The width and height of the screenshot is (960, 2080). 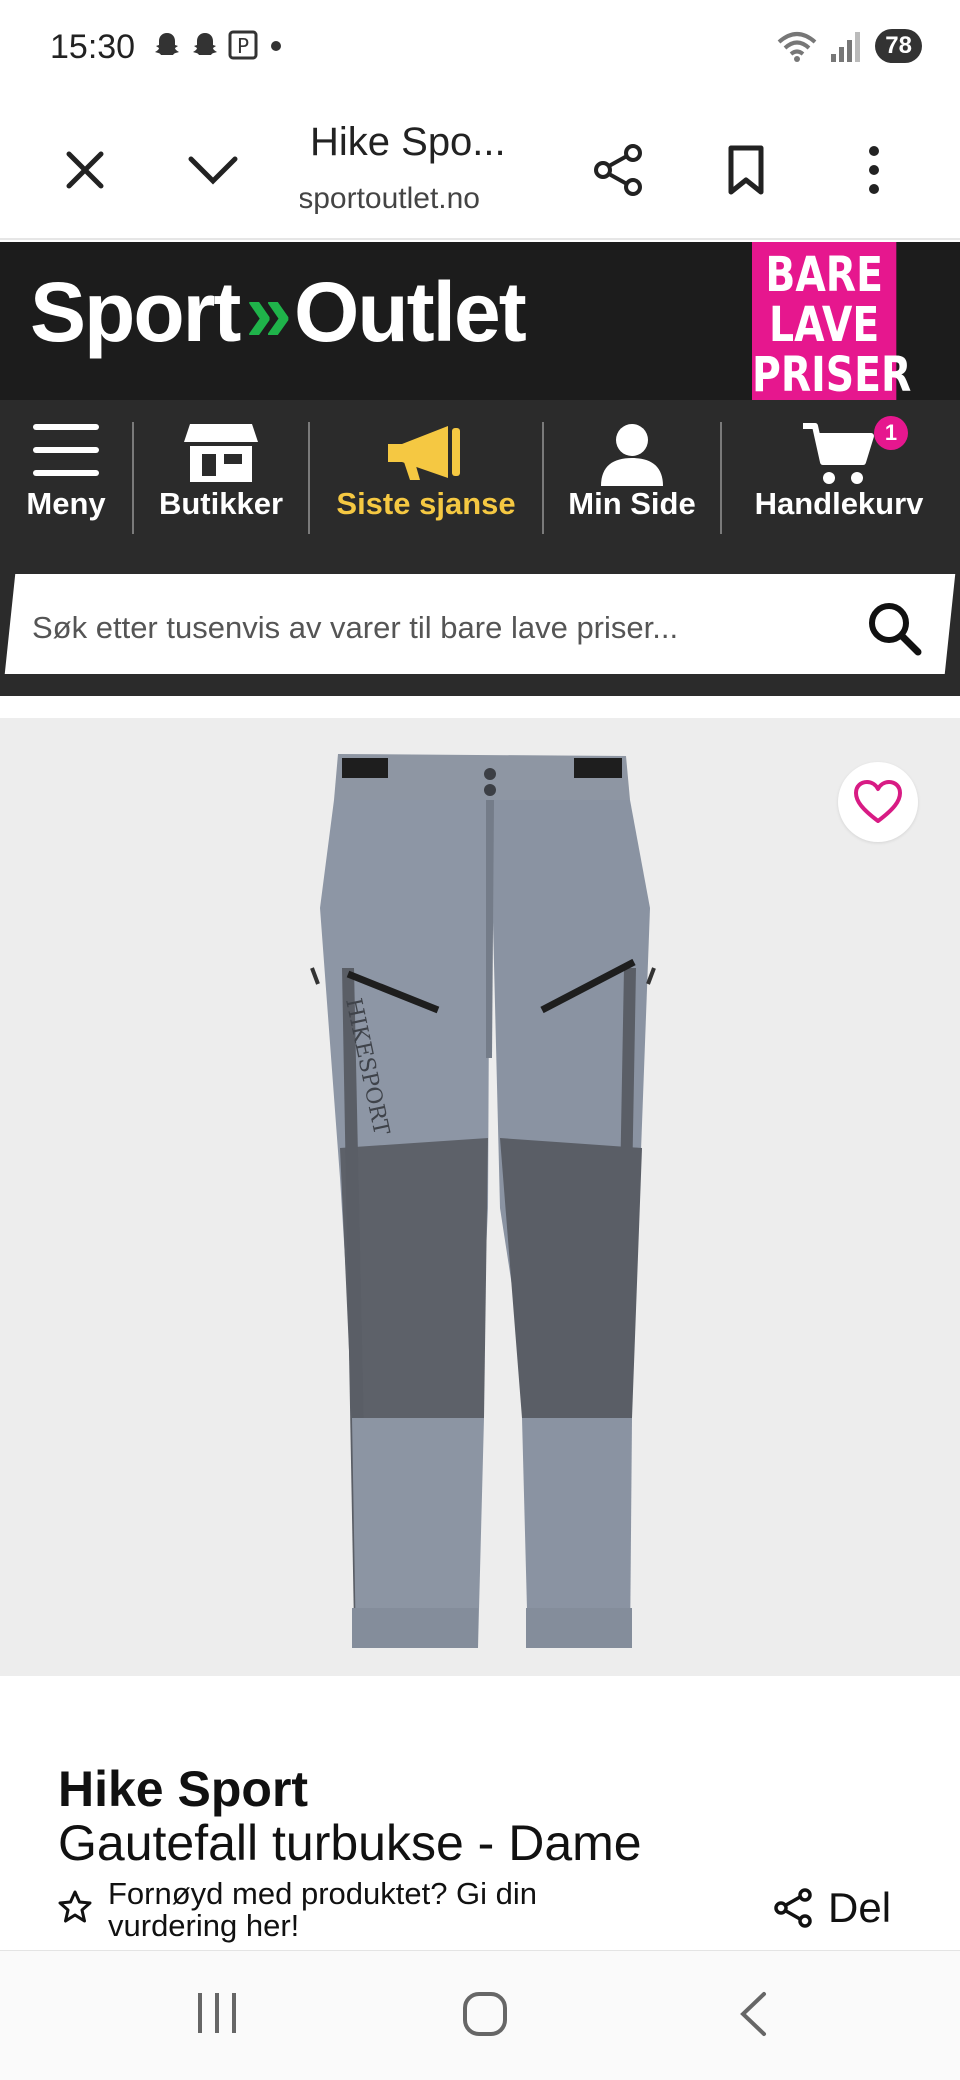 I want to click on nav-label: Min Side, so click(x=632, y=503).